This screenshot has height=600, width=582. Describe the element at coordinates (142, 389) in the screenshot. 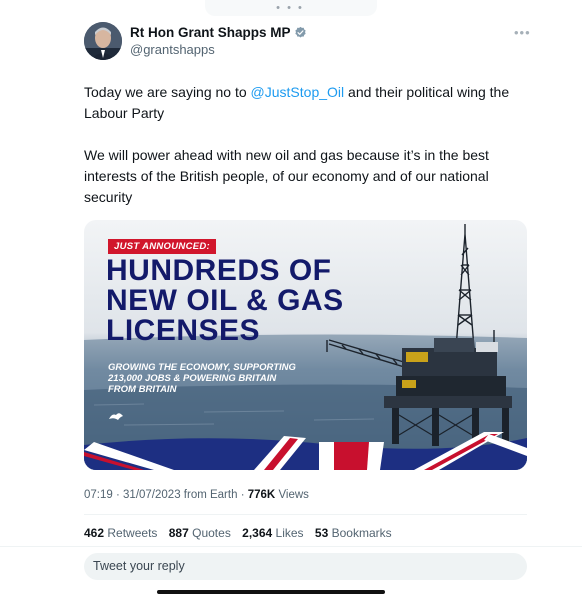

I see `subheadline-line-3: FROM BRITAIN` at that location.